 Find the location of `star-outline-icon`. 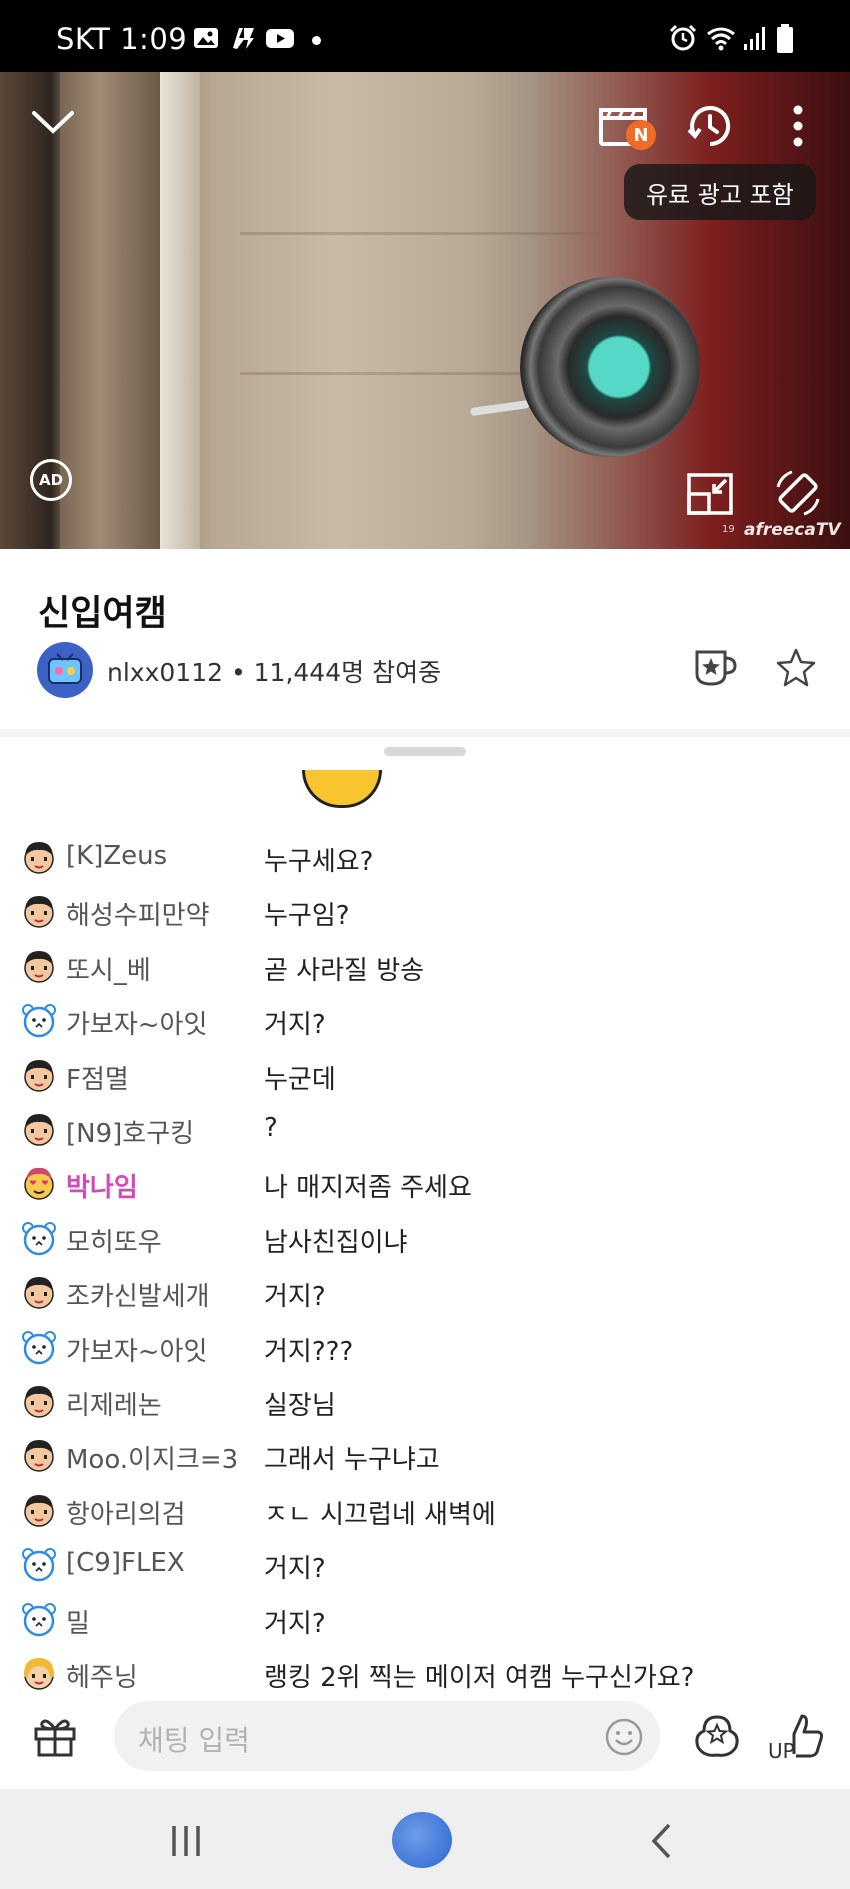

star-outline-icon is located at coordinates (796, 667).